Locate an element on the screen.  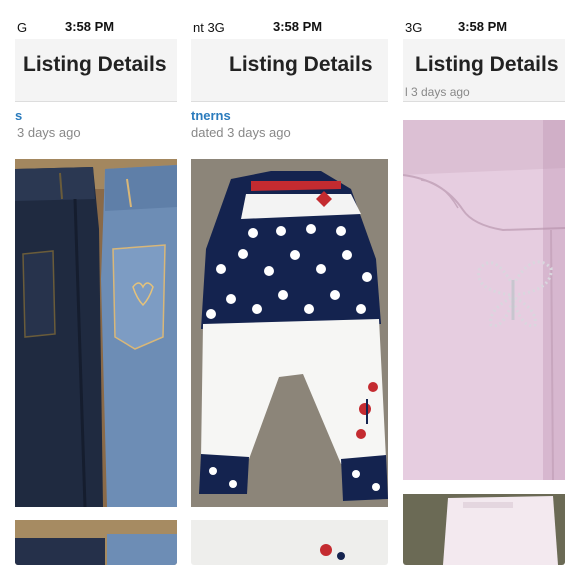
seller-name-link: s is located at coordinates (18, 115).